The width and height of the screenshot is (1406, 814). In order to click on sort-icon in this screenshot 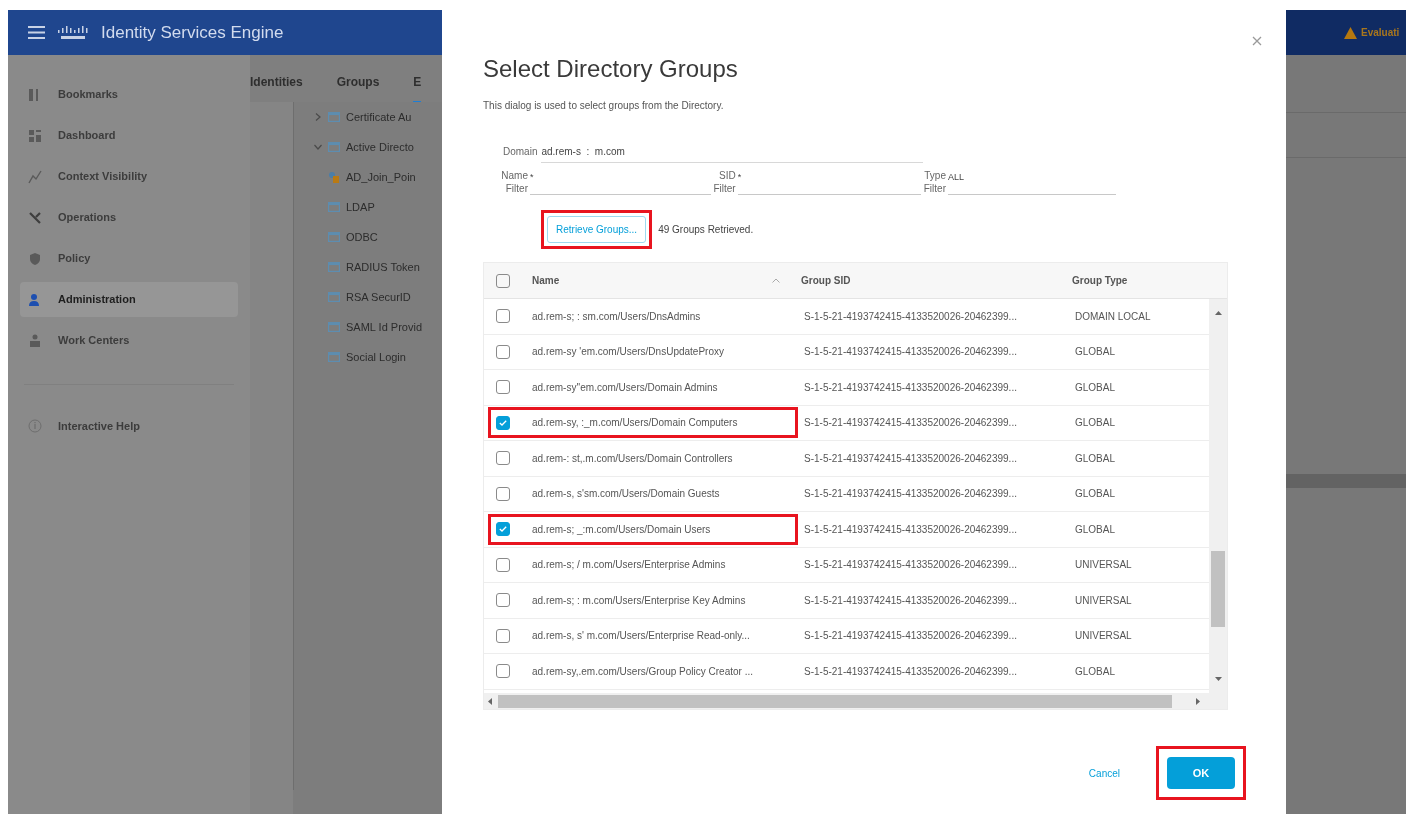, I will do `click(776, 280)`.